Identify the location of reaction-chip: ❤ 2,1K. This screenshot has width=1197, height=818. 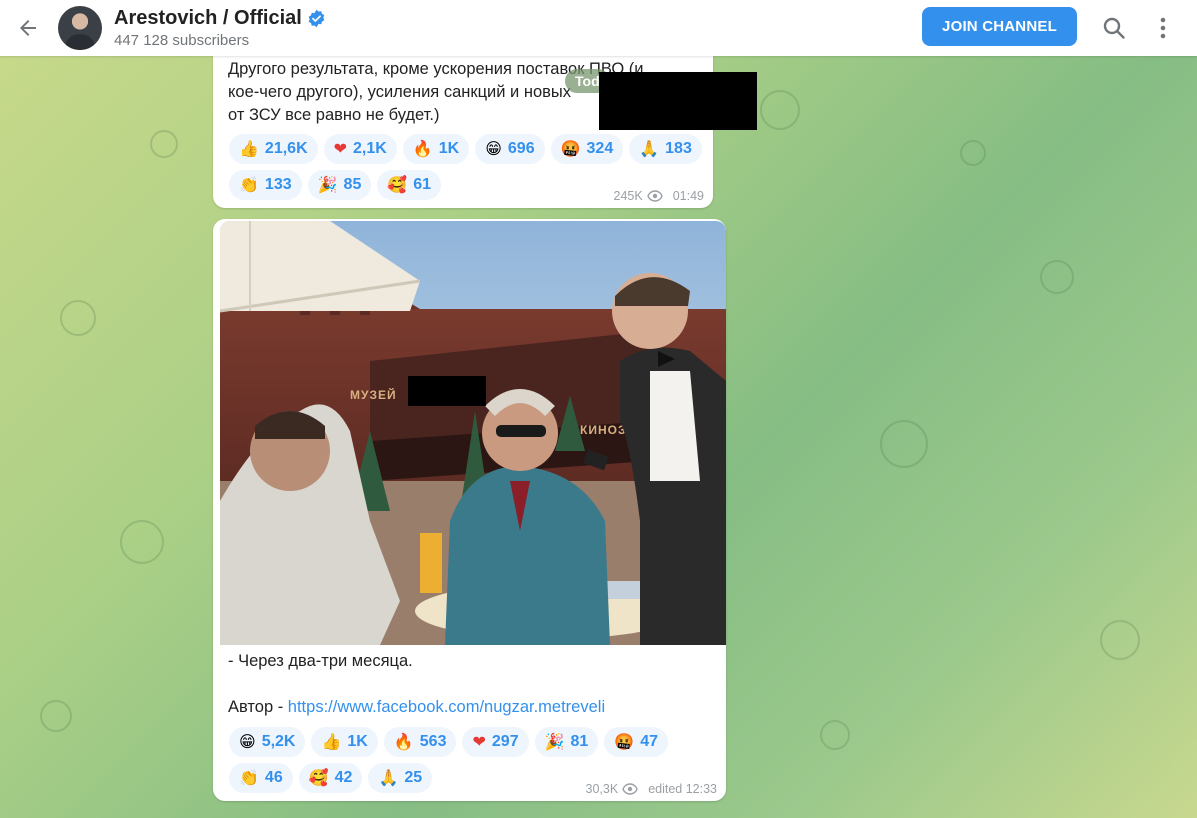
(360, 149).